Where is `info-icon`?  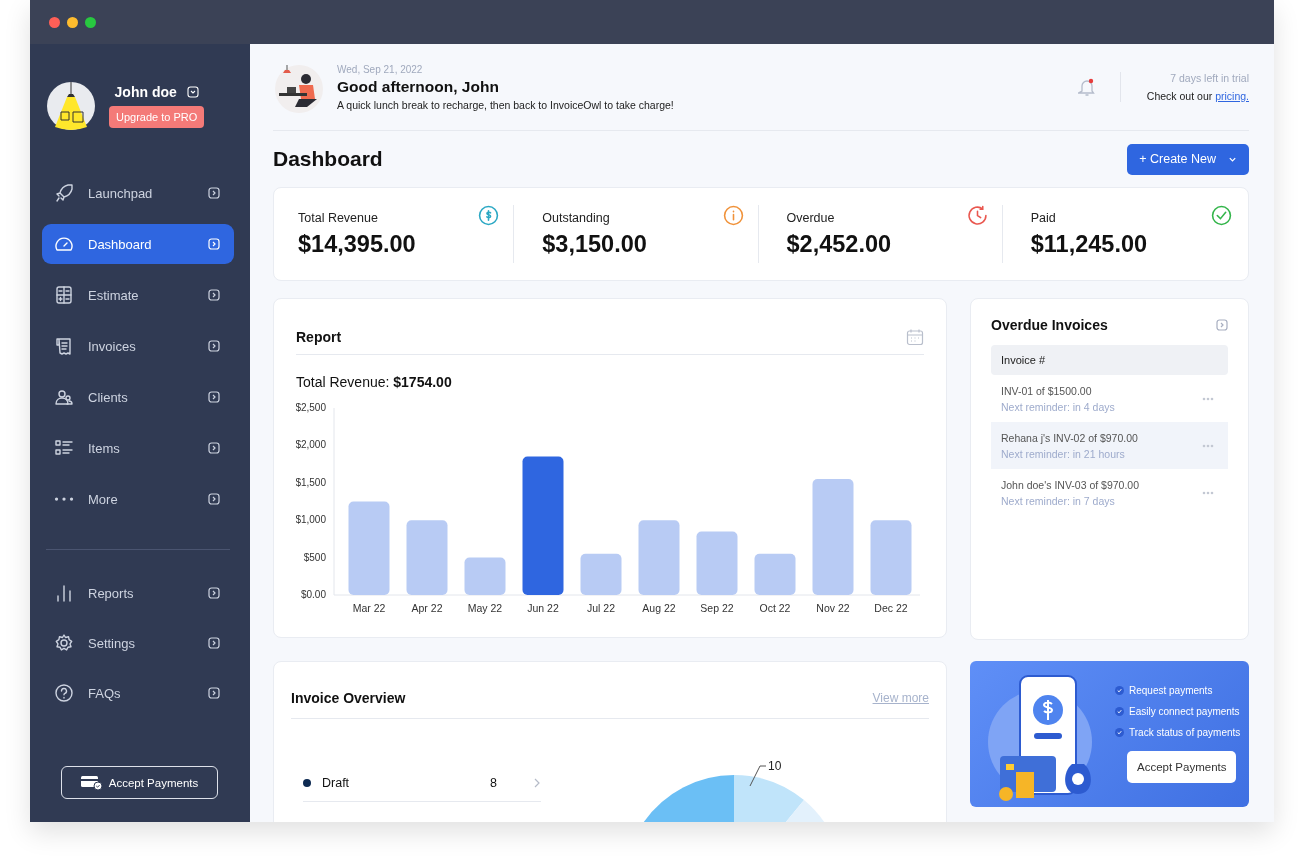 info-icon is located at coordinates (733, 215).